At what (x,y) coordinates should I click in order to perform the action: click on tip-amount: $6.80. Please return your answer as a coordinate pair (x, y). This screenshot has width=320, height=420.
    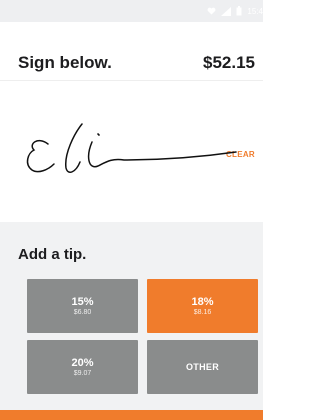
    Looking at the image, I should click on (82, 312).